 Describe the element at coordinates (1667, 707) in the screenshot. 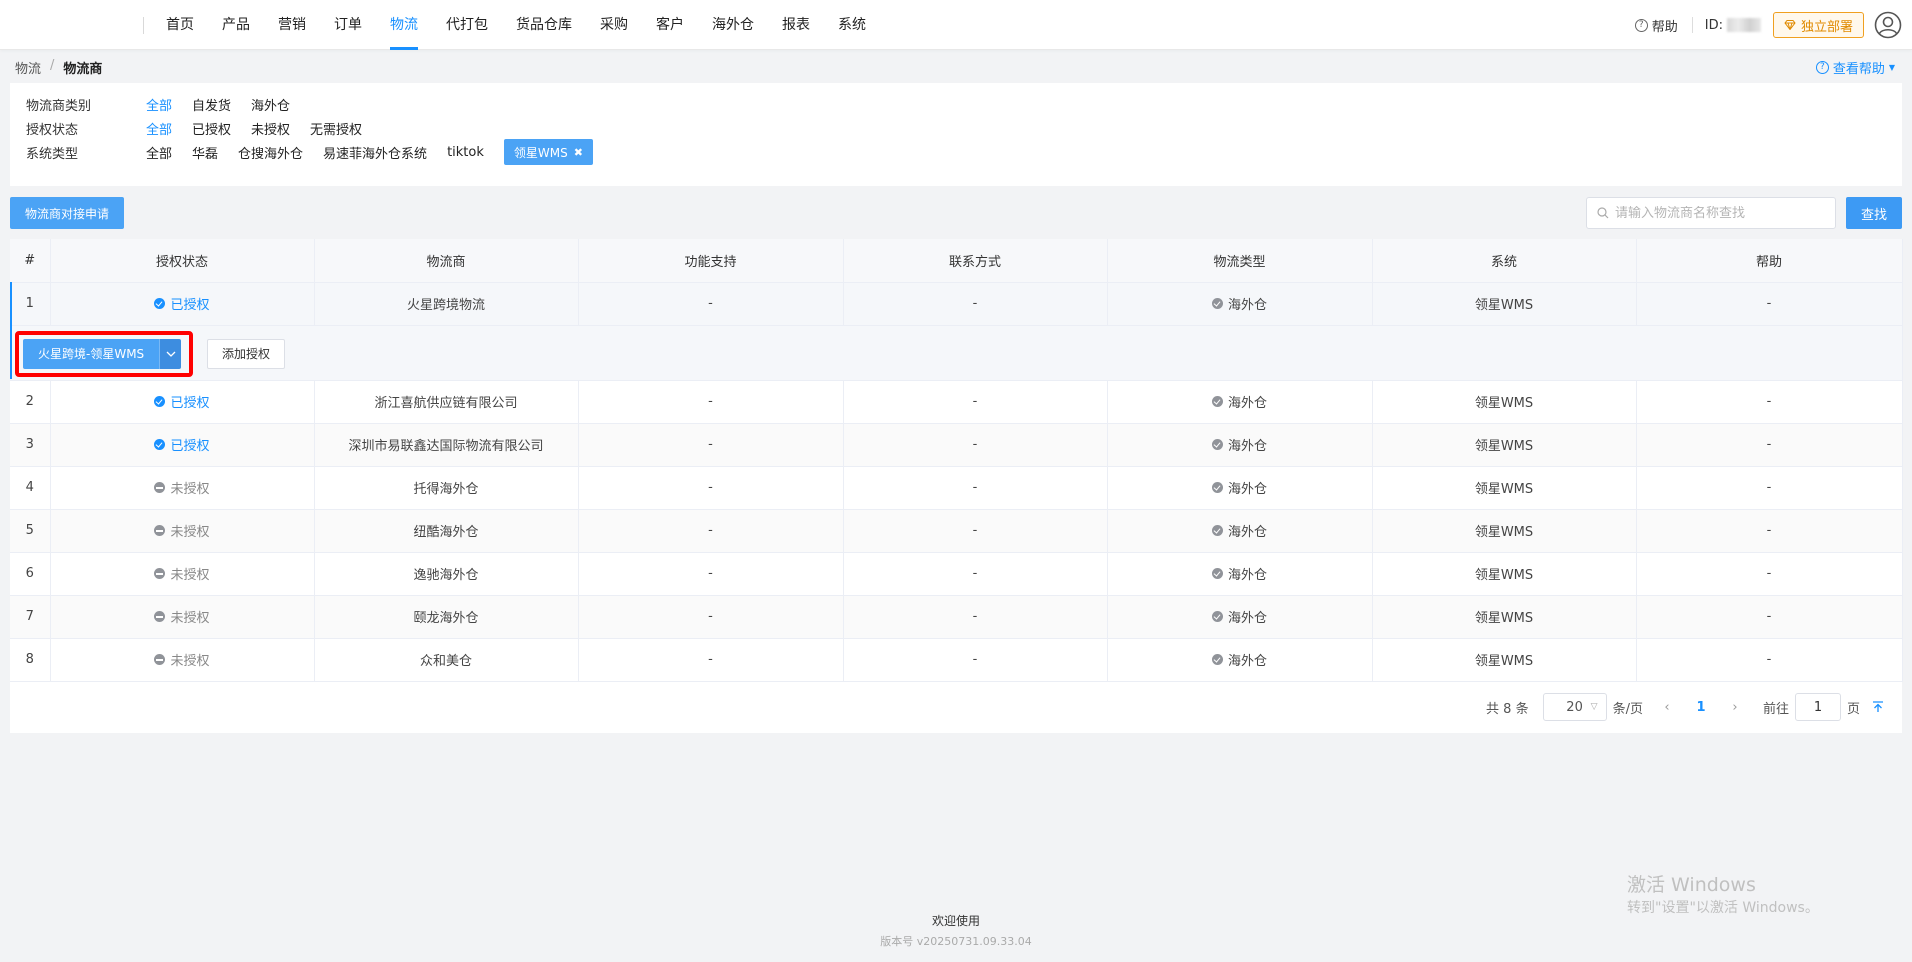

I see `prev-page-icon: ‹` at that location.